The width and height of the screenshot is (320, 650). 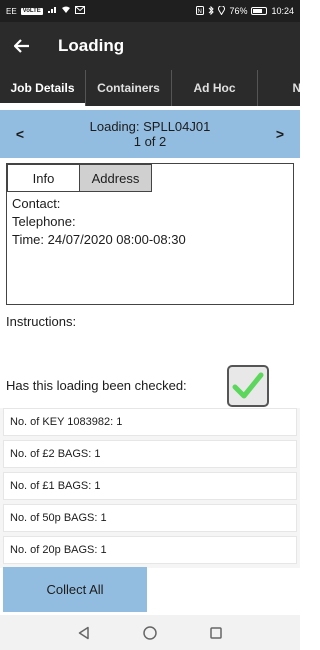 I want to click on previous-record-button: <, so click(x=20, y=134).